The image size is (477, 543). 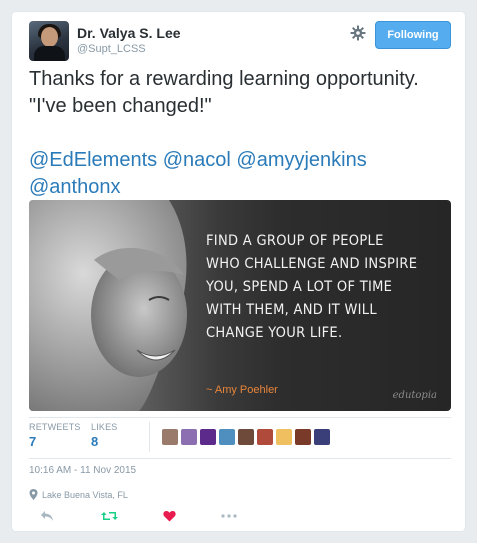 I want to click on author-handle: @Supt_LCSS, so click(x=111, y=49).